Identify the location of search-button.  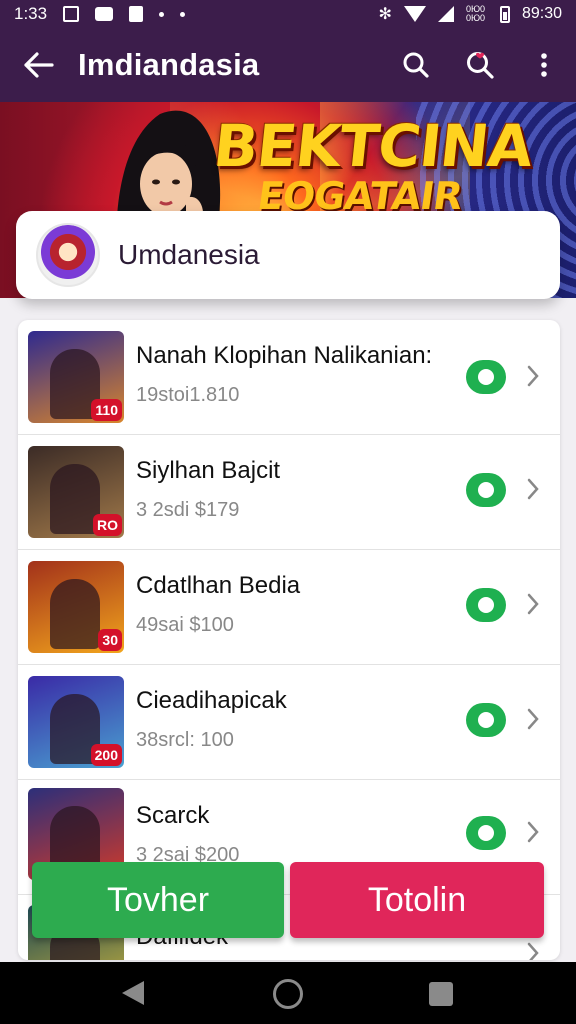
(416, 65).